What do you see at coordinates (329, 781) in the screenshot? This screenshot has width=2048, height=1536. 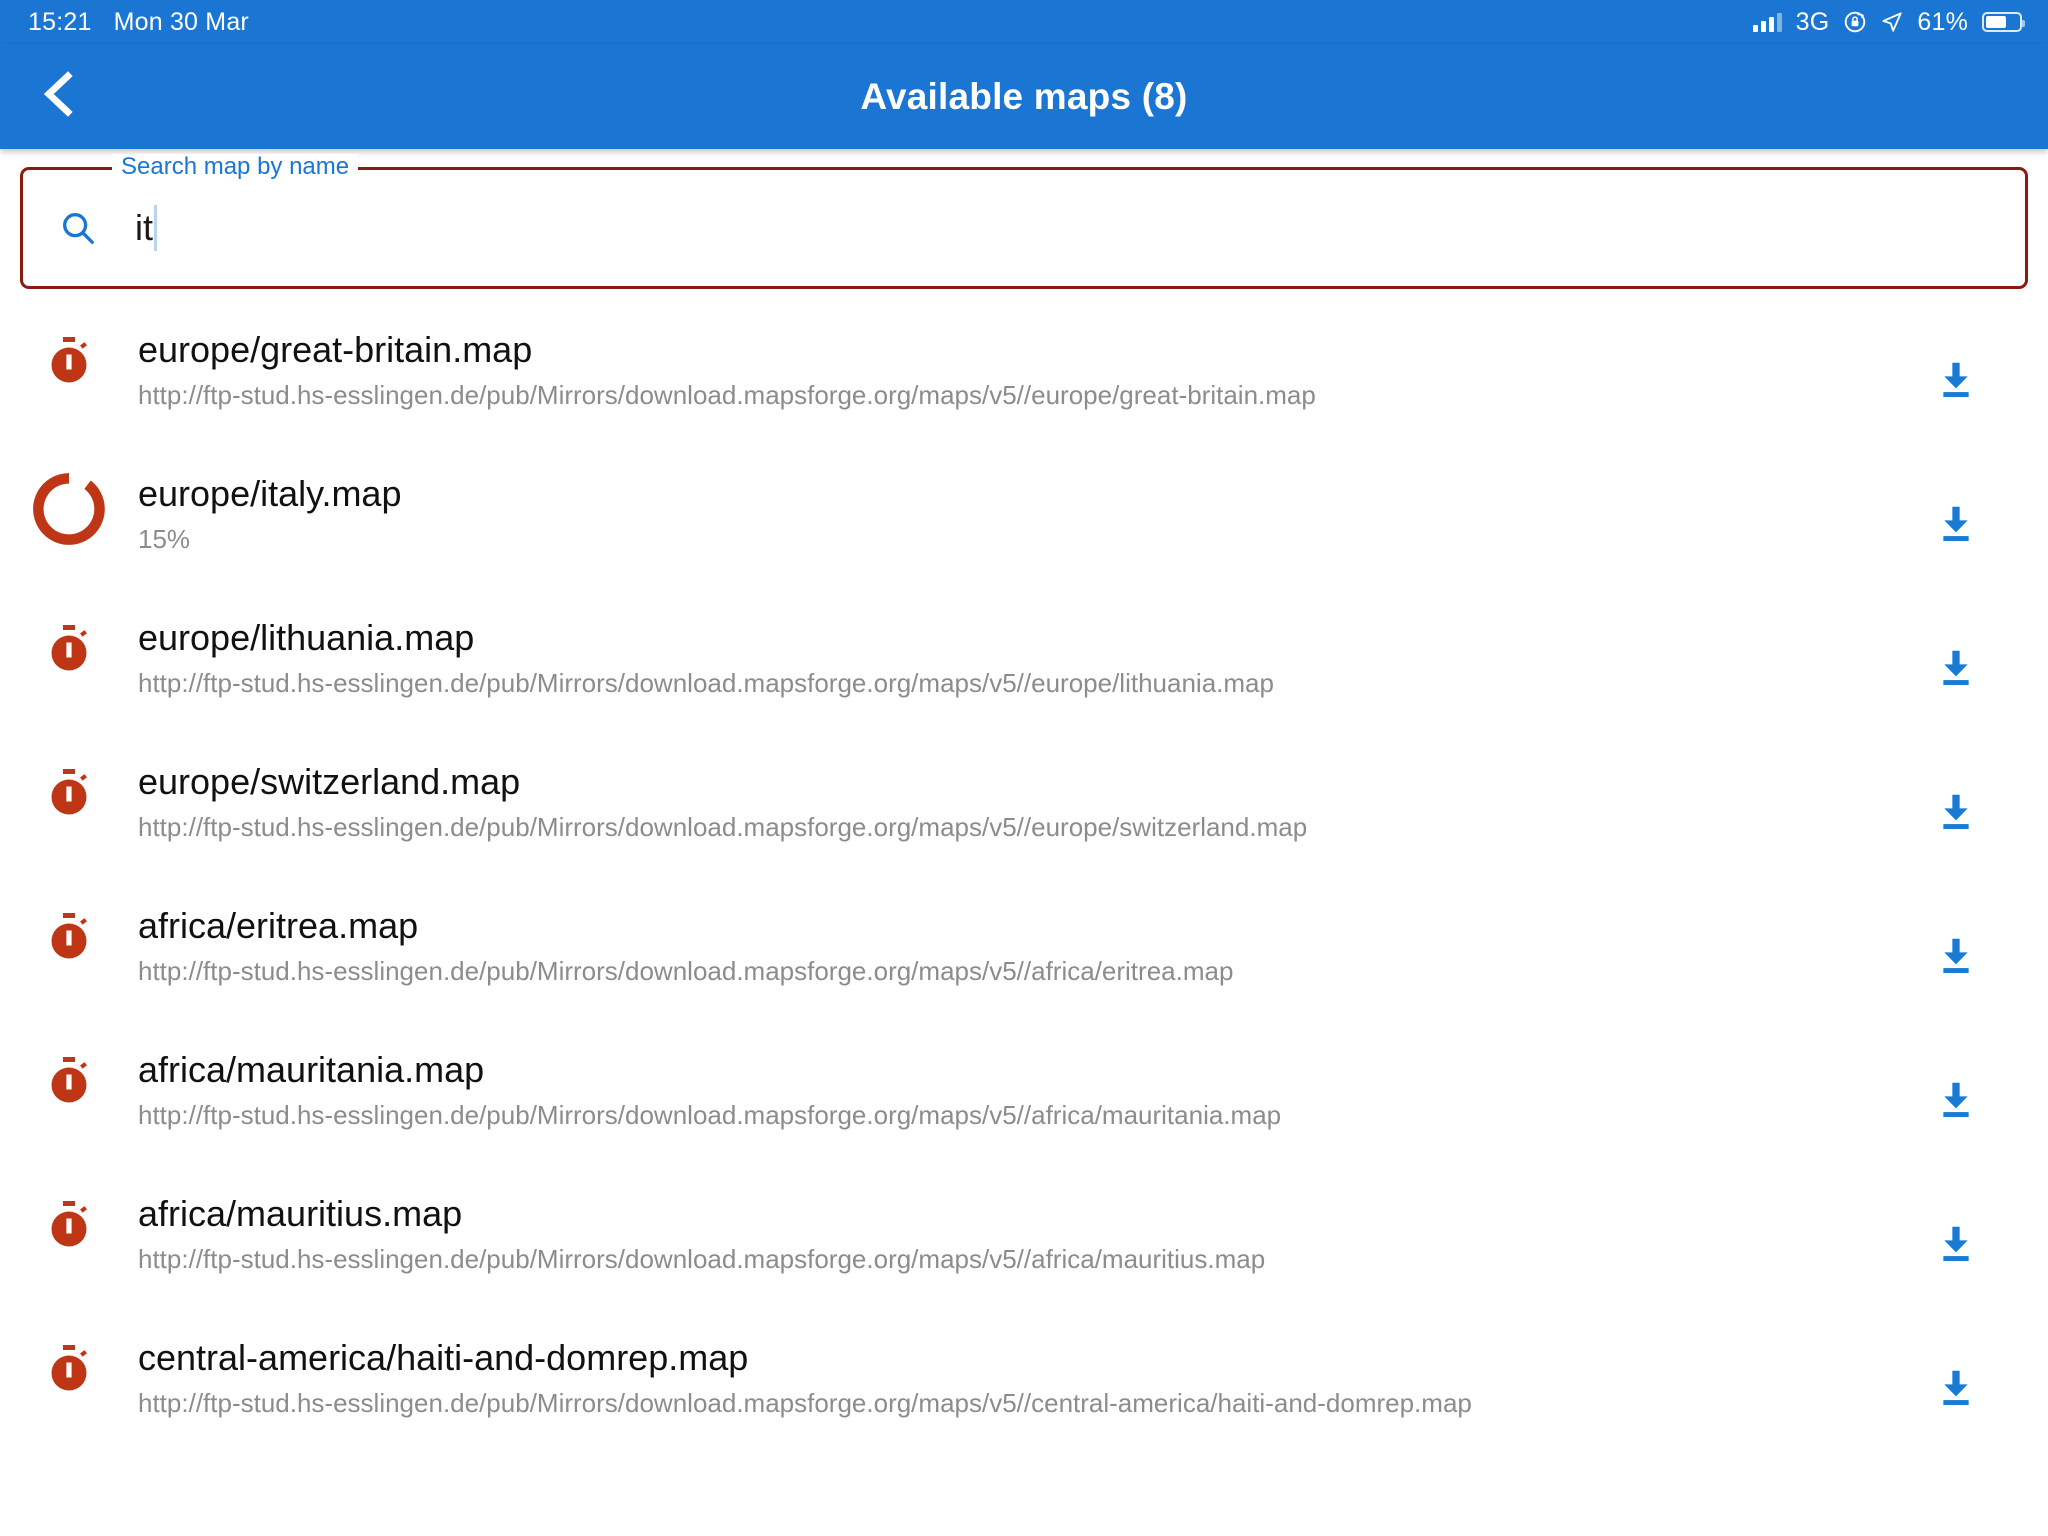 I see `map-name: europe/switzerland.map` at bounding box center [329, 781].